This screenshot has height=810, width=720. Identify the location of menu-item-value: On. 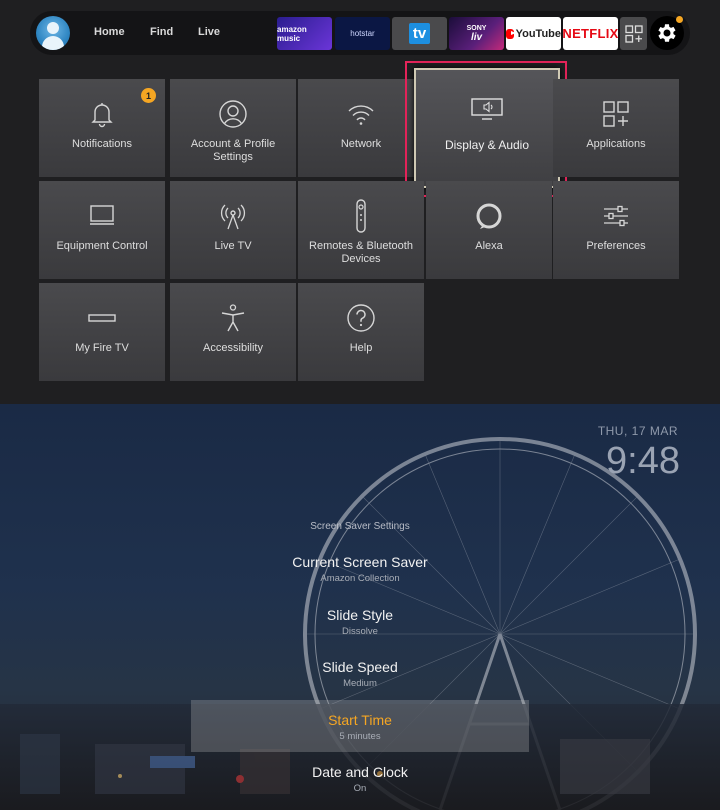
(360, 788).